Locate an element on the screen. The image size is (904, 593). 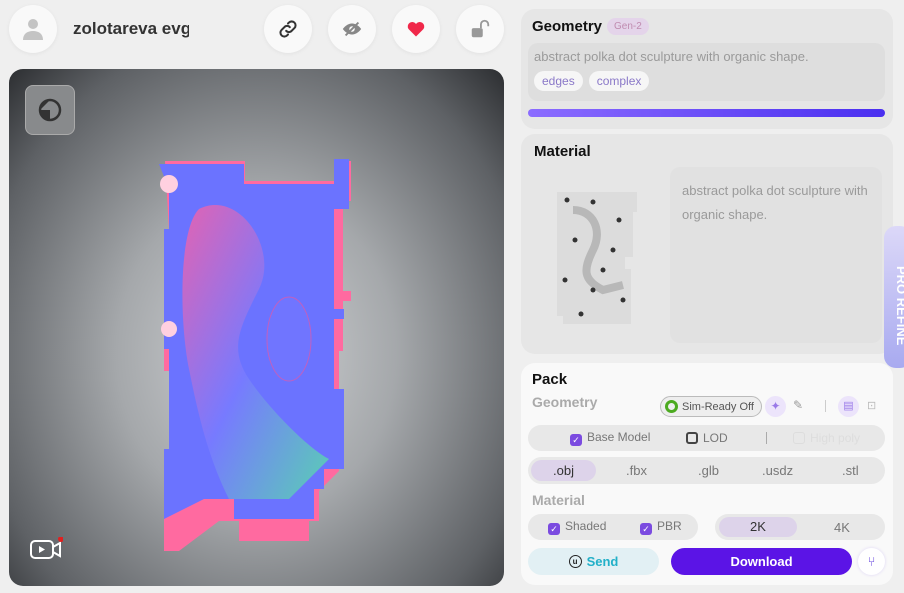
username: zolotareva evge is located at coordinates (131, 28).